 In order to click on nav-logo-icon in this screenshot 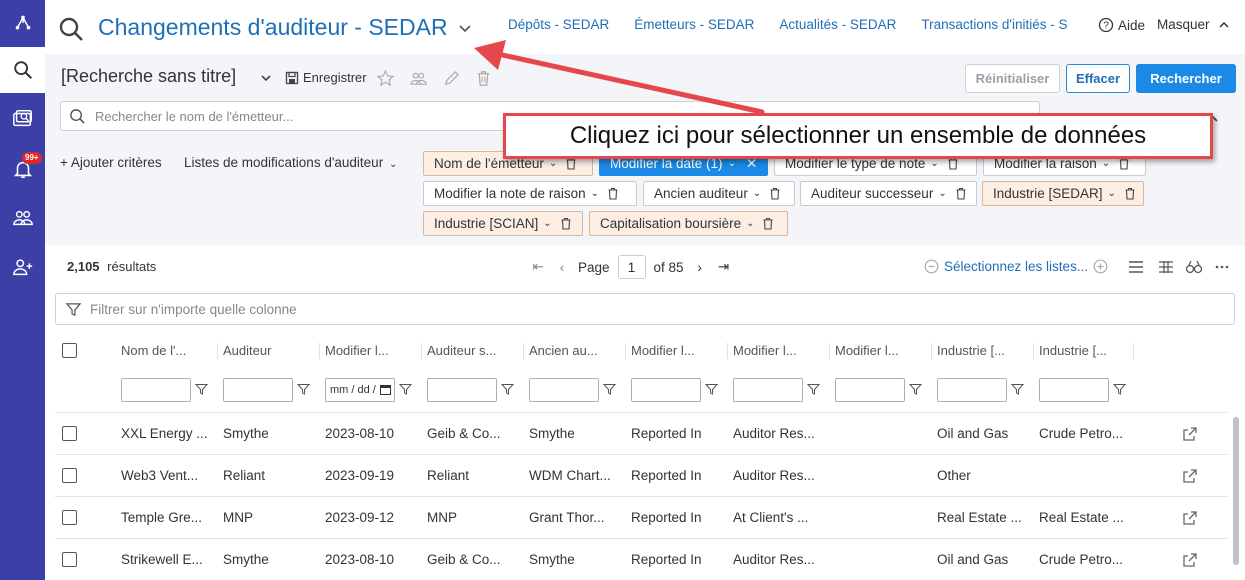, I will do `click(22, 23)`.